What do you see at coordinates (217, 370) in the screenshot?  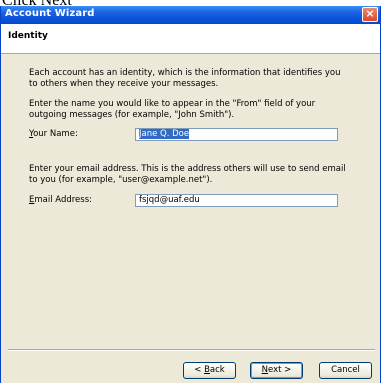 I see `back-button-post: ack` at bounding box center [217, 370].